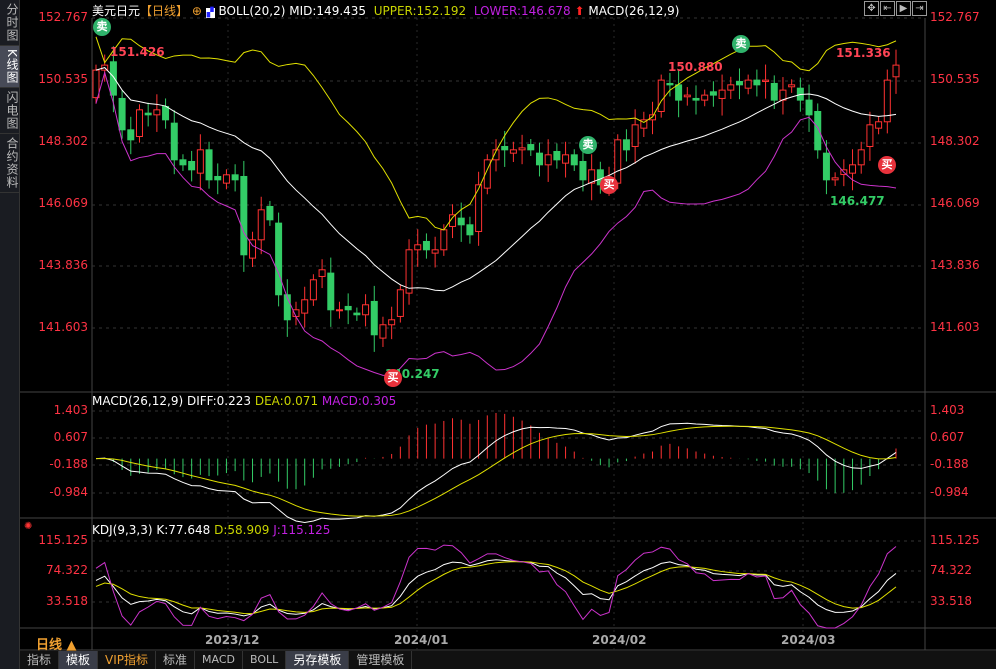  Describe the element at coordinates (955, 265) in the screenshot. I see `price-axis-label: 143.836` at that location.